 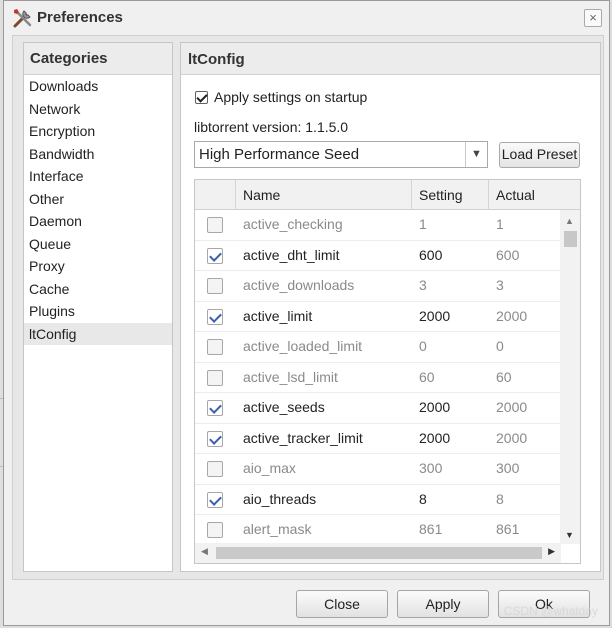 I want to click on table-row: alert_mask 861 861, so click(x=378, y=530).